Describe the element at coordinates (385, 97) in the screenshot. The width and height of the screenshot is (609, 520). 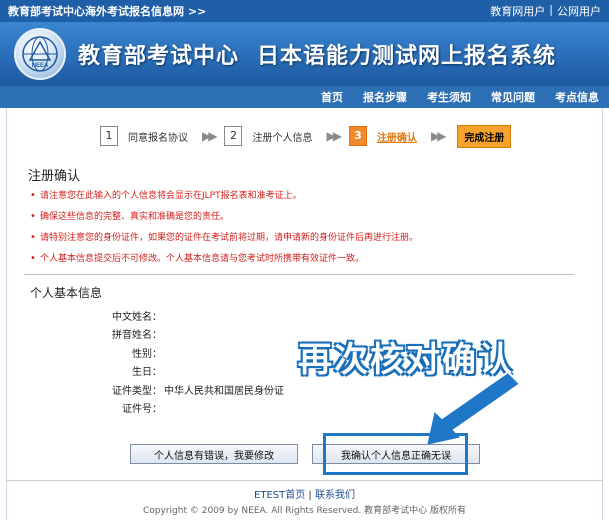
I see `nav-item-steps: 报名步骤` at that location.